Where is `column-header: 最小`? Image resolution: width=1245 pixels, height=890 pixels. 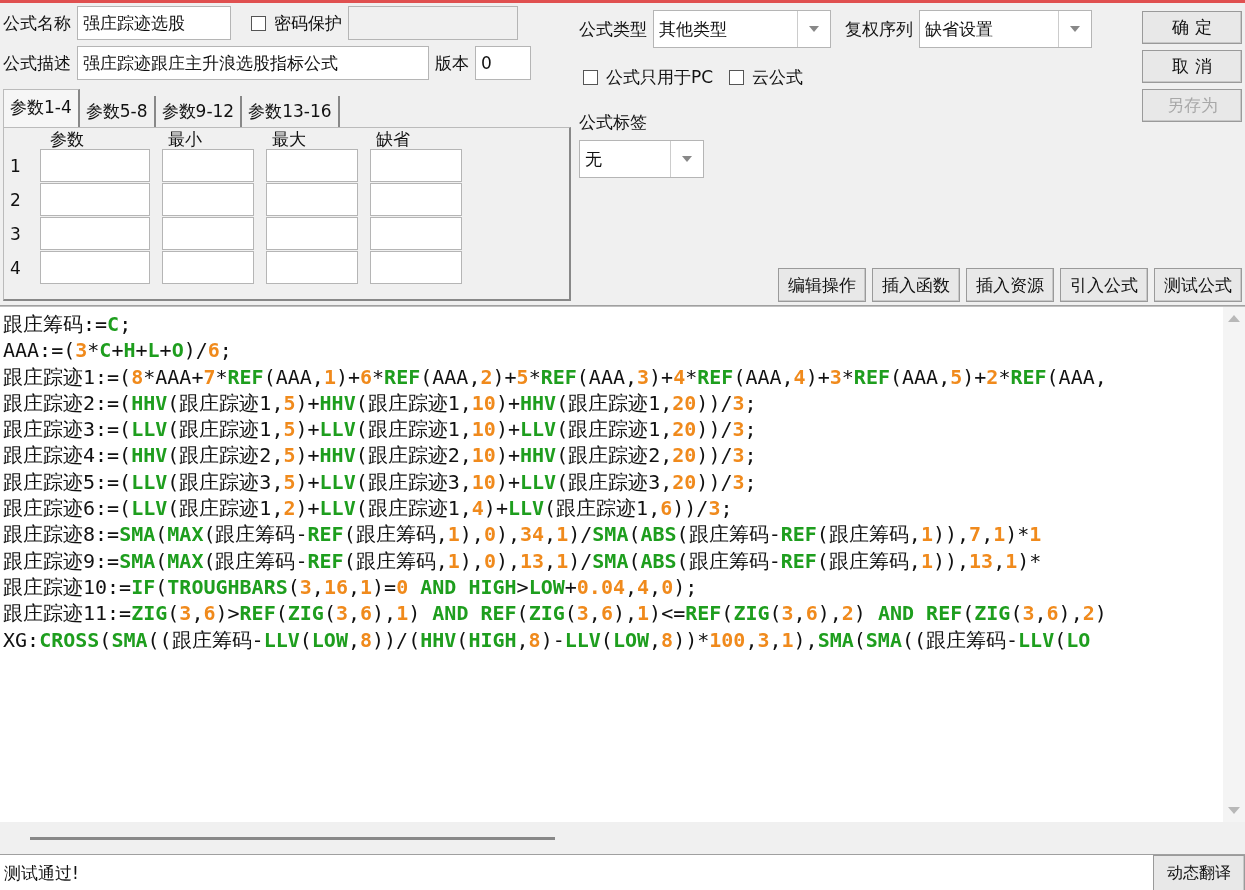 column-header: 最小 is located at coordinates (185, 139).